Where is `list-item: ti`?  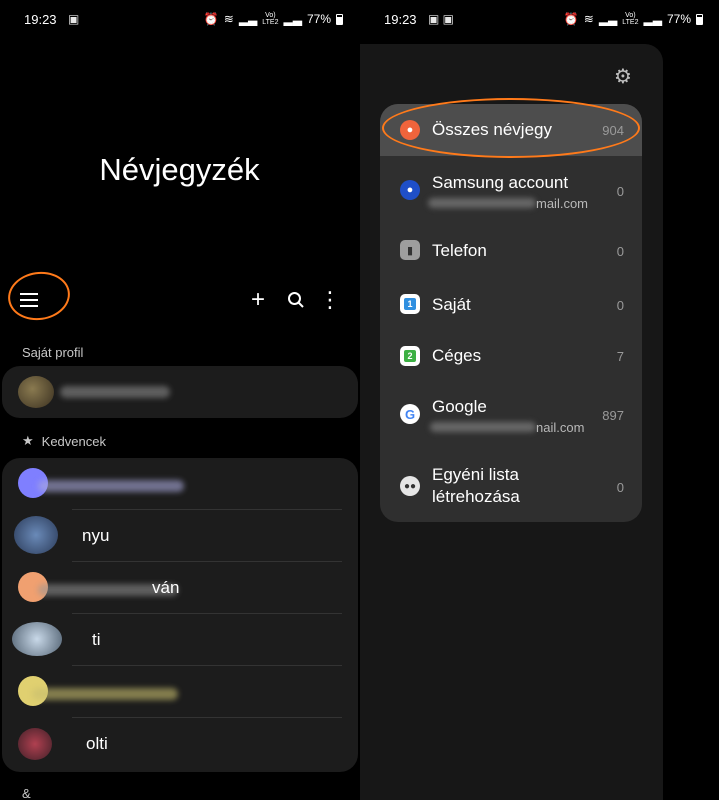 list-item: ti is located at coordinates (180, 640).